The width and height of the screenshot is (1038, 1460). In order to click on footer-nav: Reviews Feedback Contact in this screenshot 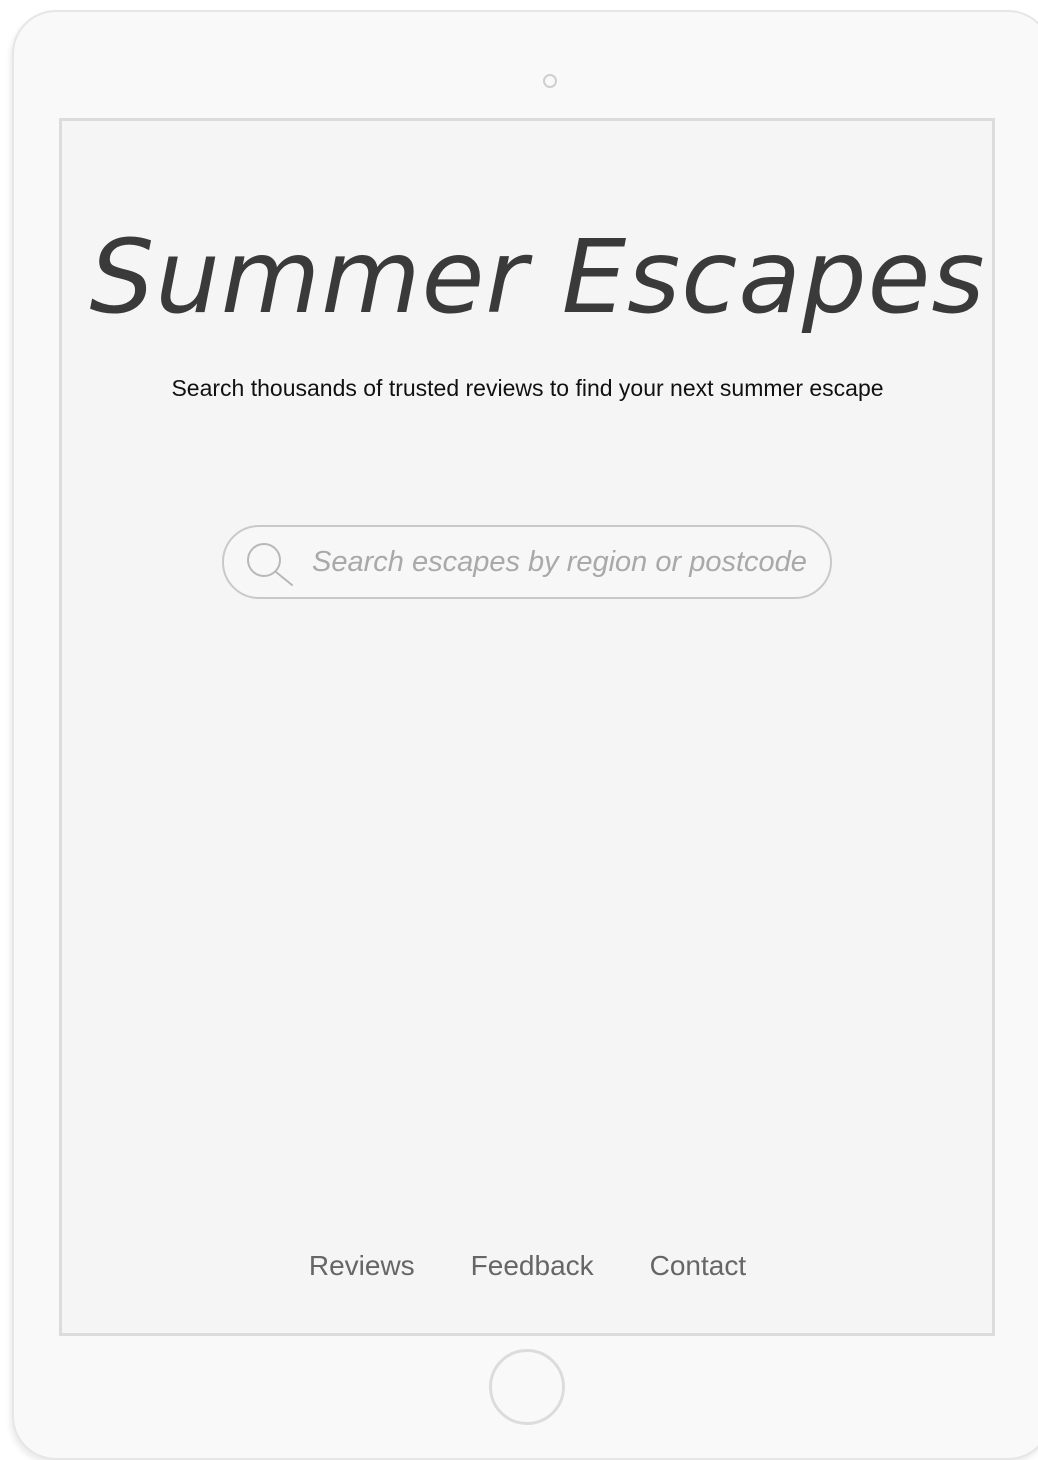, I will do `click(519, 1266)`.